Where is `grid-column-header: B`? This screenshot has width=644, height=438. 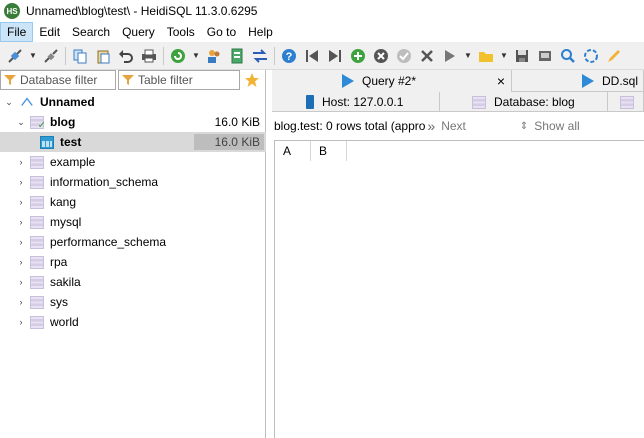 grid-column-header: B is located at coordinates (329, 151).